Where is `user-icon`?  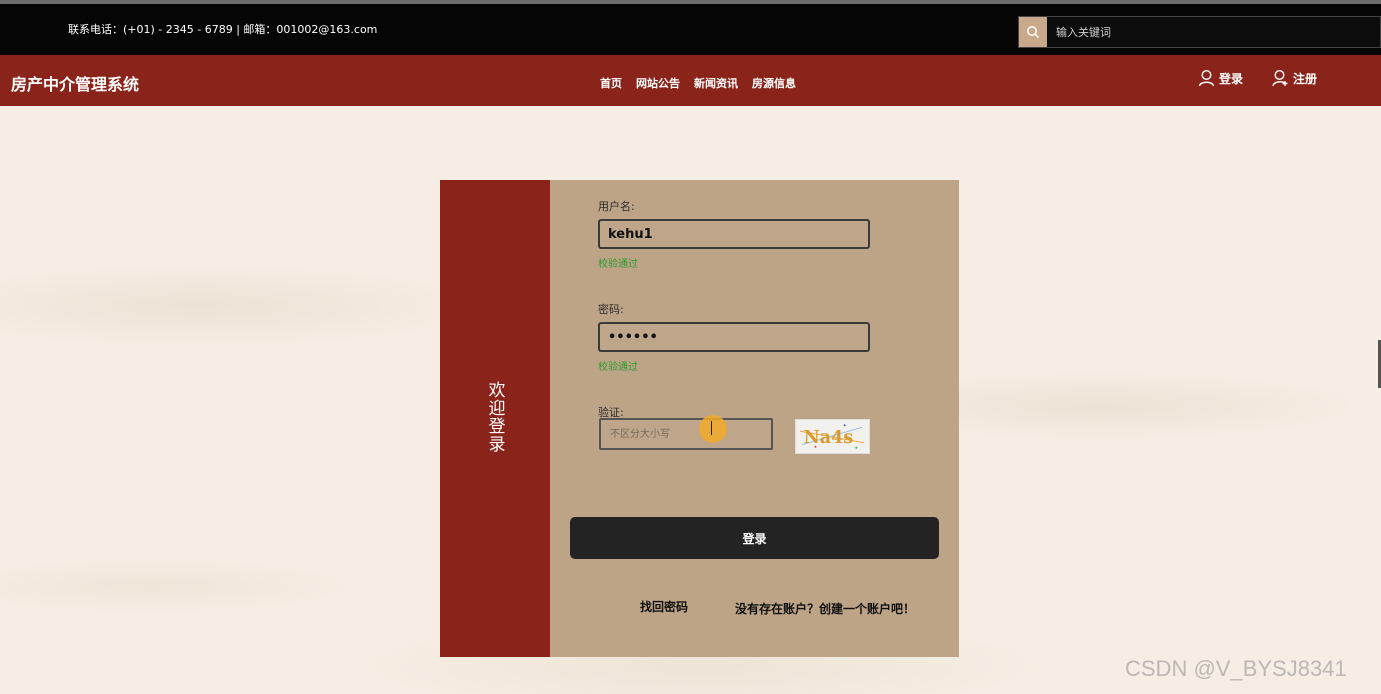
user-icon is located at coordinates (1206, 78).